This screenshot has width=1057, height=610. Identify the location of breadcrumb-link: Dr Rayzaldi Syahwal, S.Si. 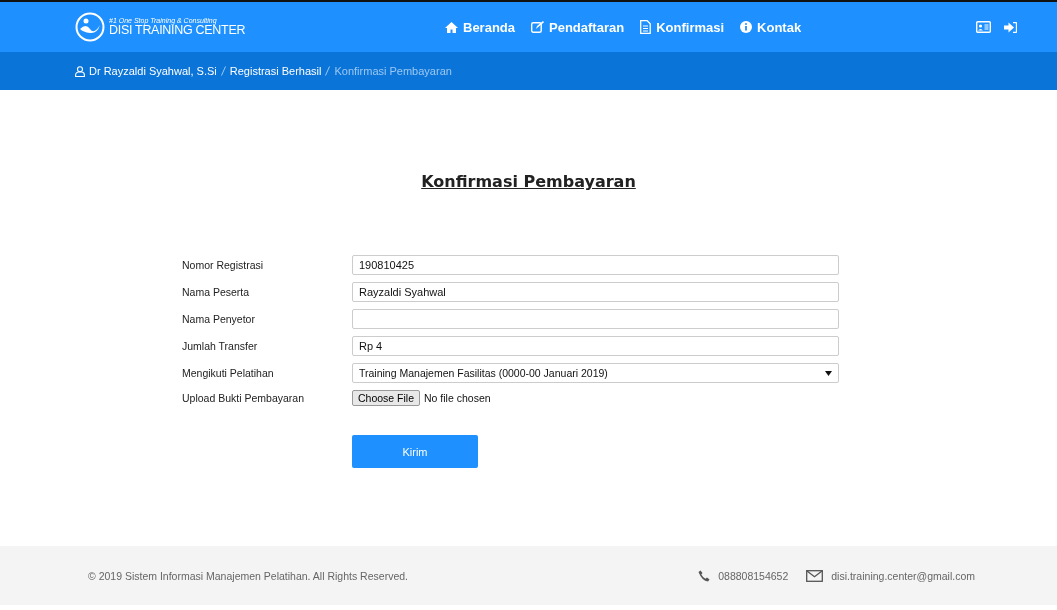
(153, 71).